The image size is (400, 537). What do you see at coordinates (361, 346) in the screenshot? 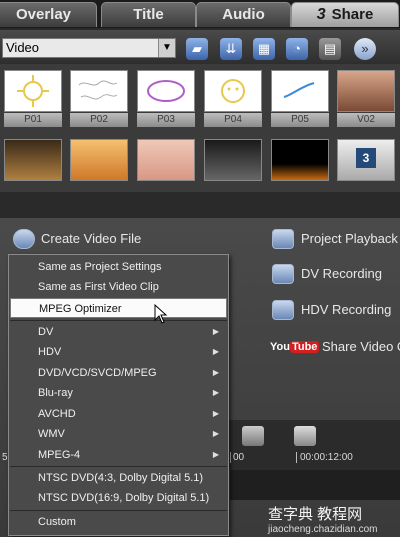
I see `share-video-online-button: Share Video O` at bounding box center [361, 346].